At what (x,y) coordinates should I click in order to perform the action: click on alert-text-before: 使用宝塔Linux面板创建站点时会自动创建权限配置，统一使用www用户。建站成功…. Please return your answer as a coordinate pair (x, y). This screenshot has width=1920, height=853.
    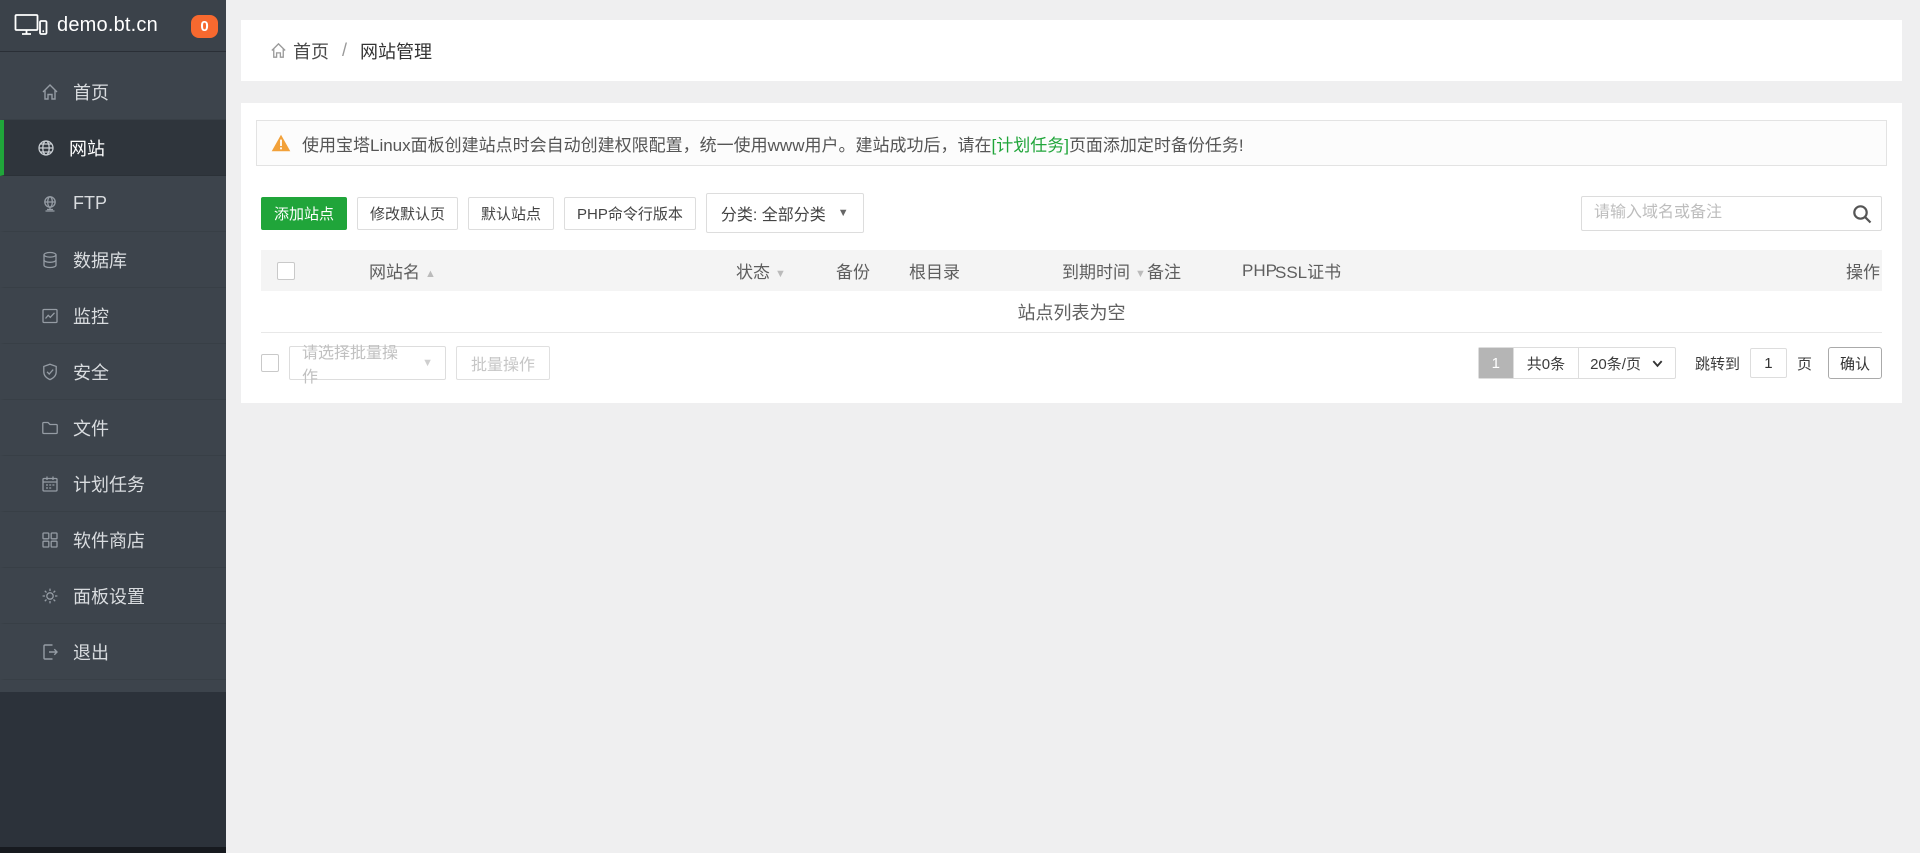
    Looking at the image, I should click on (647, 145).